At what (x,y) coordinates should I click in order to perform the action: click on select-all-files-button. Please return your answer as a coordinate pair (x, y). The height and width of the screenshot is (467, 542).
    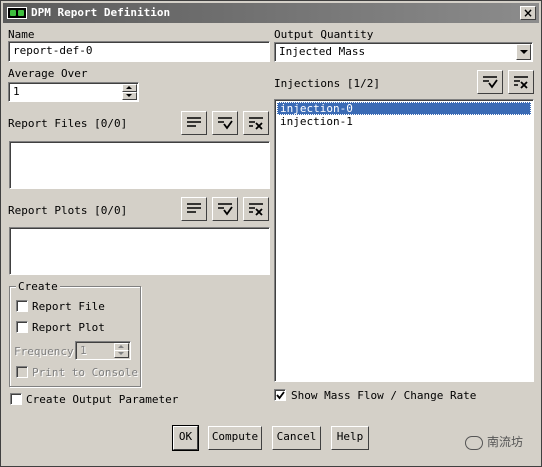
    Looking at the image, I should click on (194, 123).